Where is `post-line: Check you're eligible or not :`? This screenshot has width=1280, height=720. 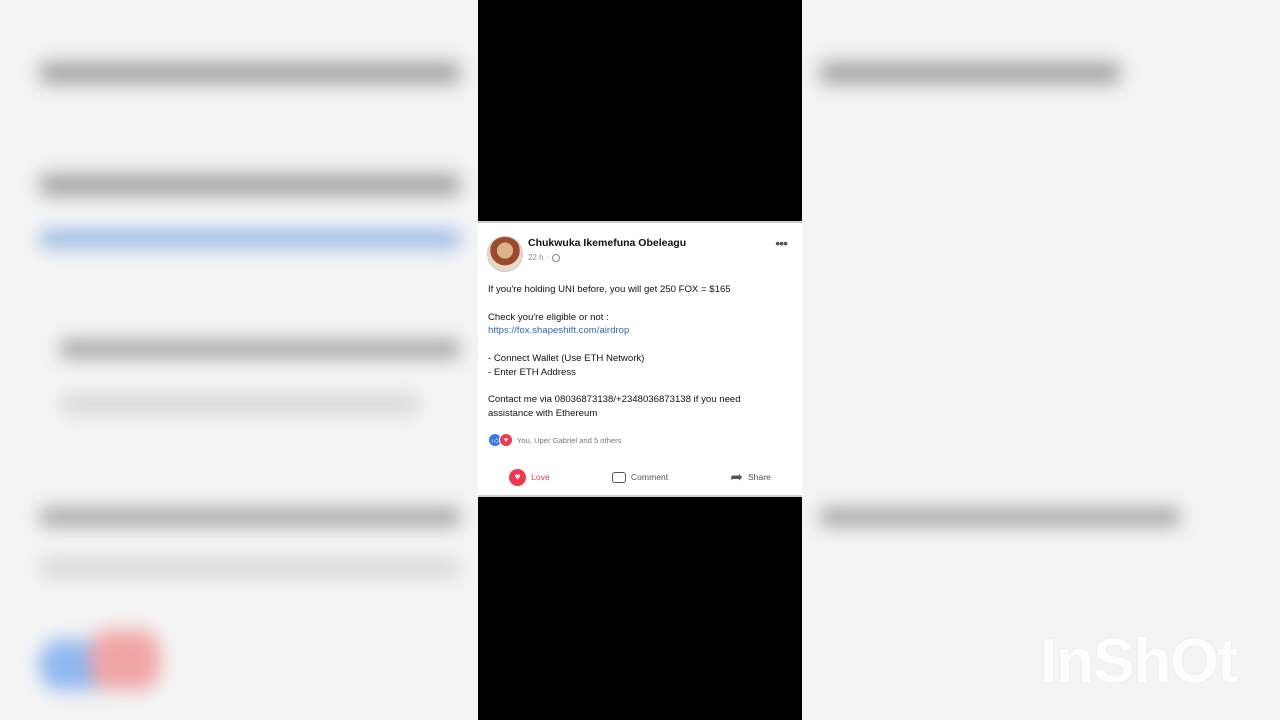
post-line: Check you're eligible or not : is located at coordinates (548, 317).